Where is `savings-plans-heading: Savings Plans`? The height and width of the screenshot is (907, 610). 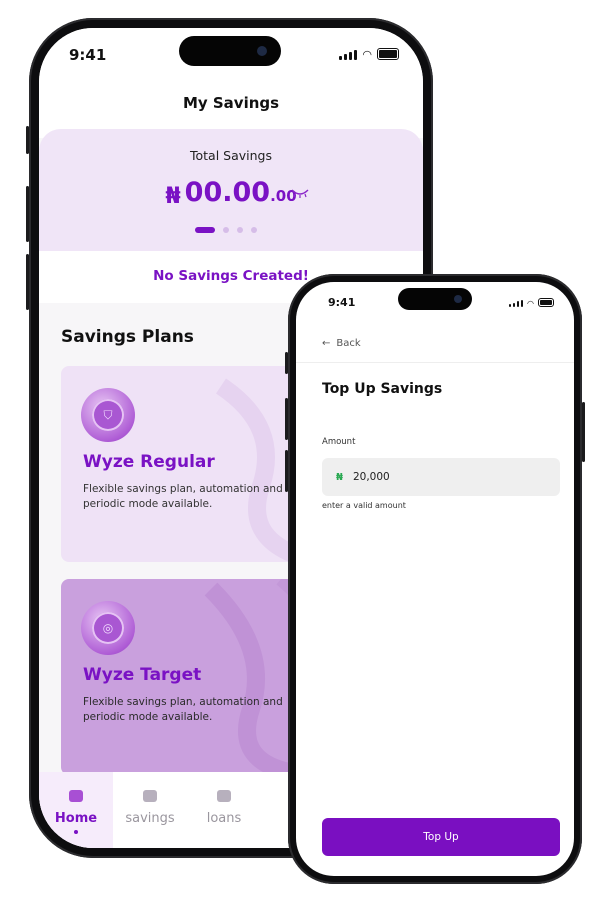 savings-plans-heading: Savings Plans is located at coordinates (127, 337).